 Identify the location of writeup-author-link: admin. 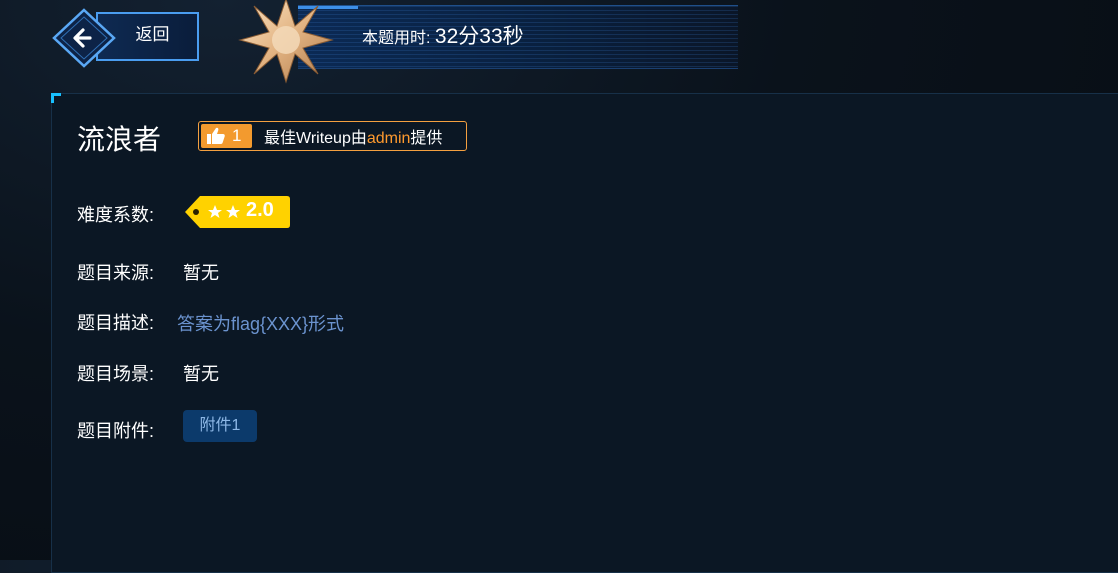
(389, 138).